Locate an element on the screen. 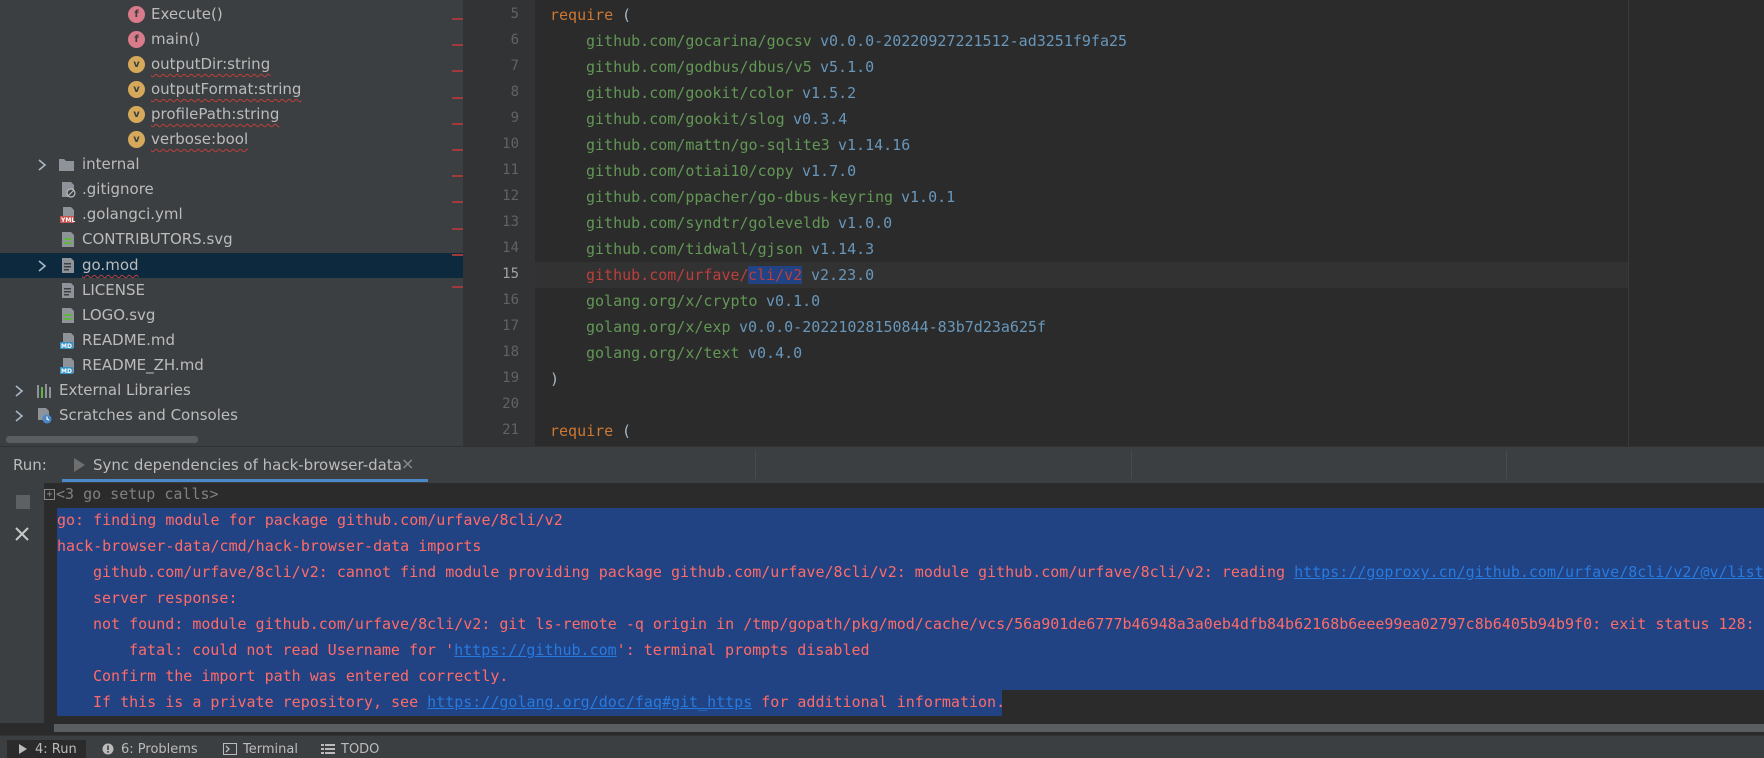 This screenshot has width=1764, height=758. active-tab-indicator is located at coordinates (245, 480).